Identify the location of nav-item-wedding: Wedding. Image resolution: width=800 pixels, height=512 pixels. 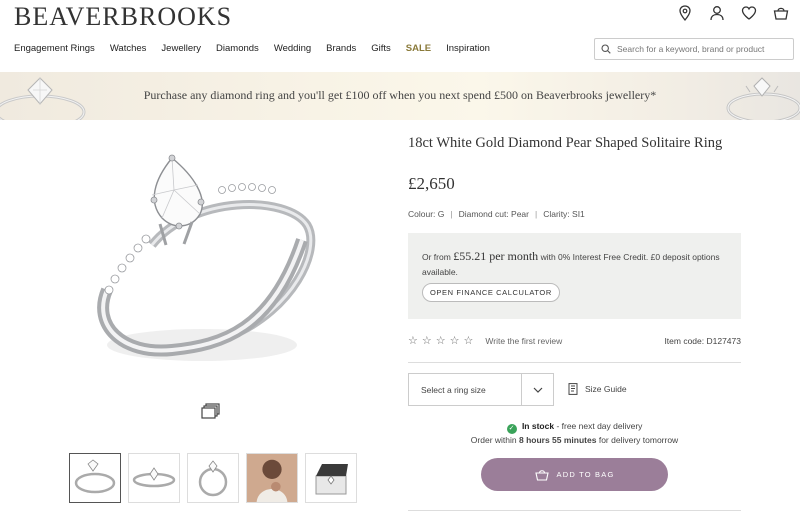
(292, 48).